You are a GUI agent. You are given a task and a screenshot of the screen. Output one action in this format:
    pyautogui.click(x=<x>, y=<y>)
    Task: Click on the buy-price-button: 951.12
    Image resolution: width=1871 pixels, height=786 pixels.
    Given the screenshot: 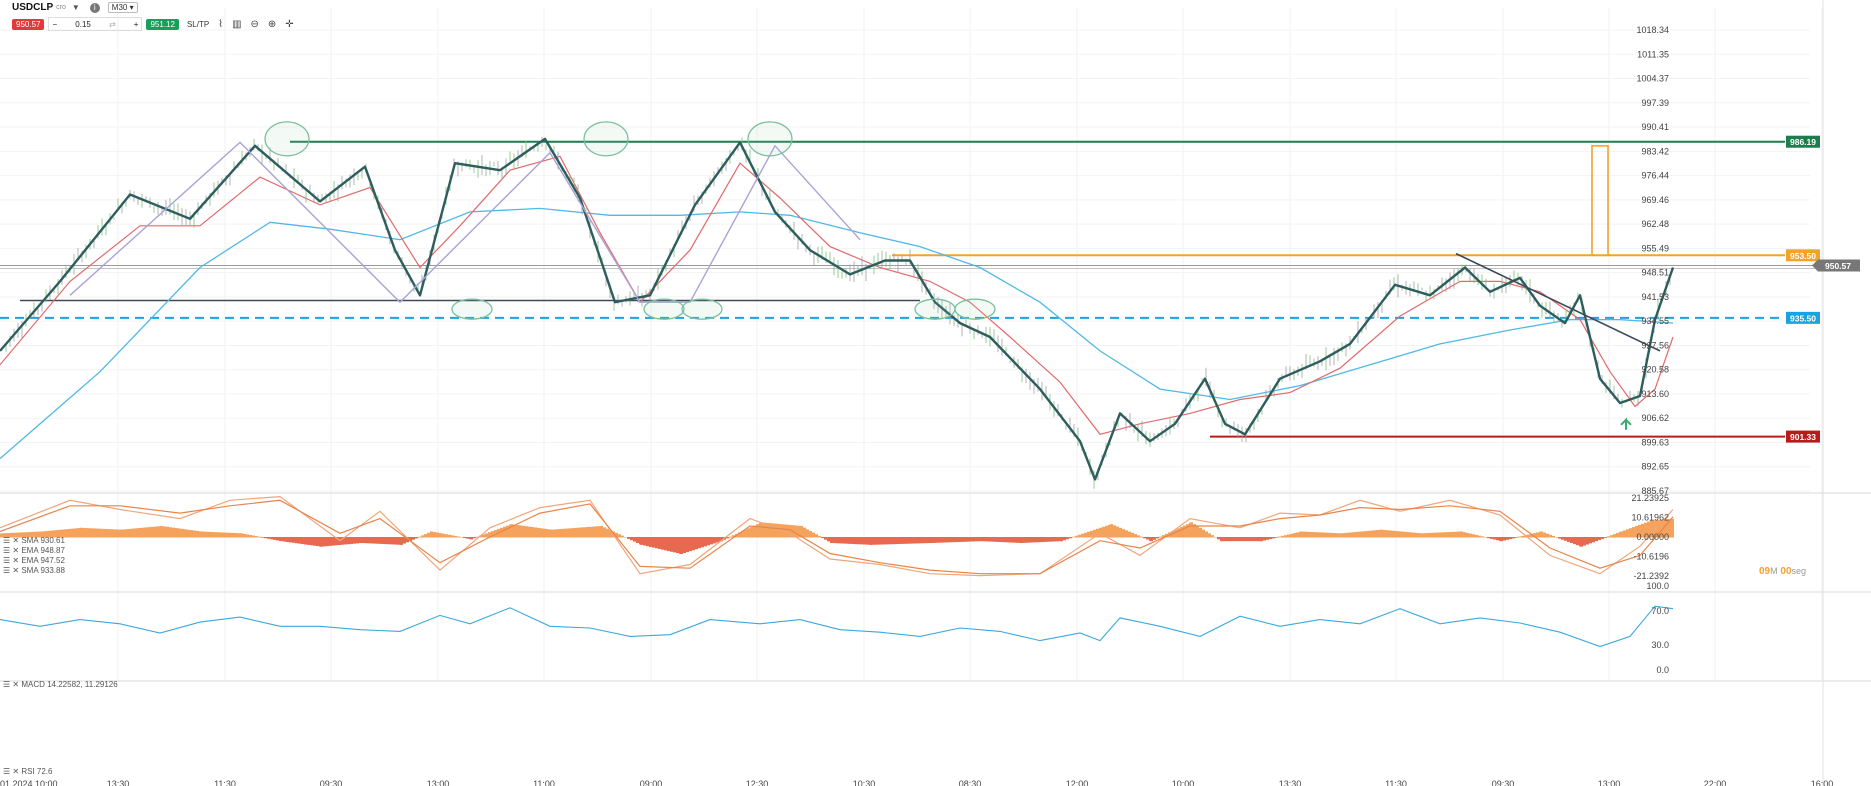 What is the action you would take?
    pyautogui.click(x=162, y=24)
    